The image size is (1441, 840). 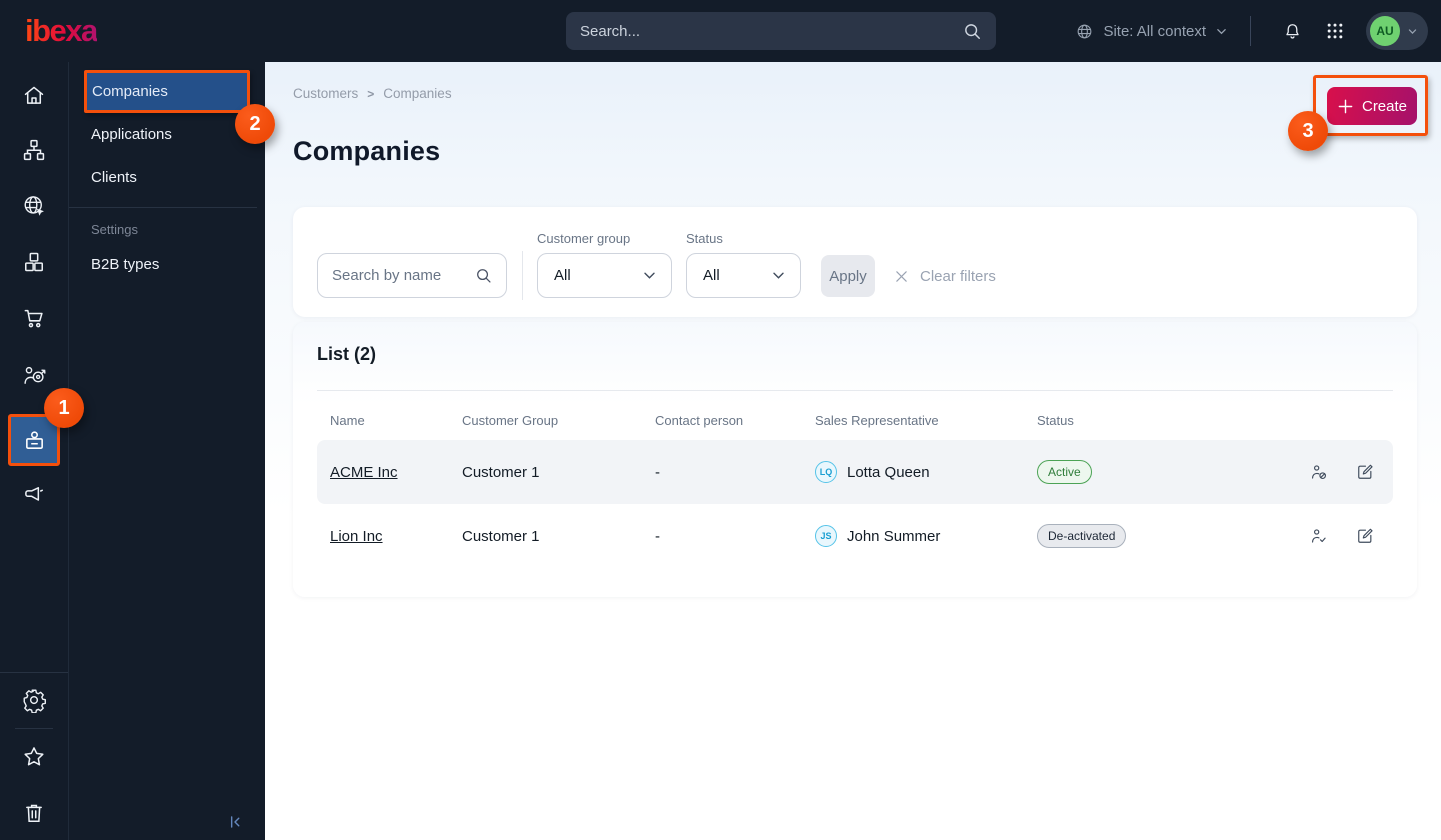 I want to click on sales-representative-cell: LQ Lotta Queen, so click(x=926, y=472).